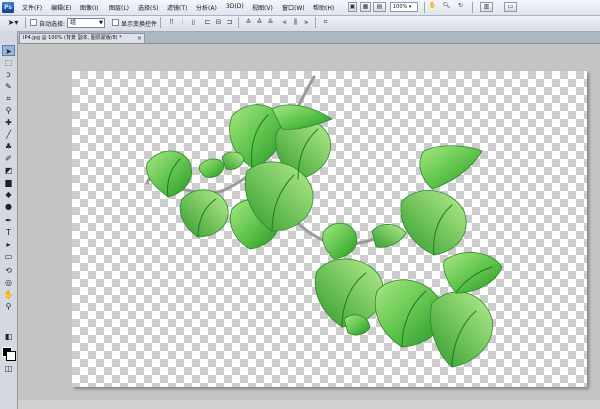  I want to click on document-tab-title: IP4.jpg @ 100% (背景 副本, 图层蒙版/8) *, so click(72, 38).